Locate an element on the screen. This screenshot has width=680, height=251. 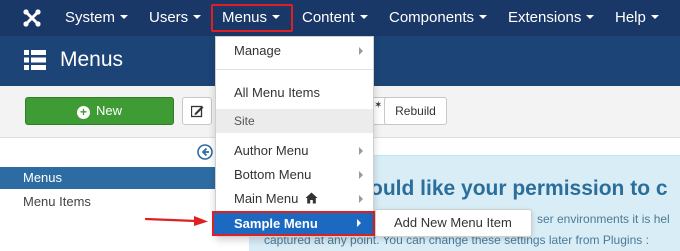
nav-extensions: Extensions is located at coordinates (551, 18).